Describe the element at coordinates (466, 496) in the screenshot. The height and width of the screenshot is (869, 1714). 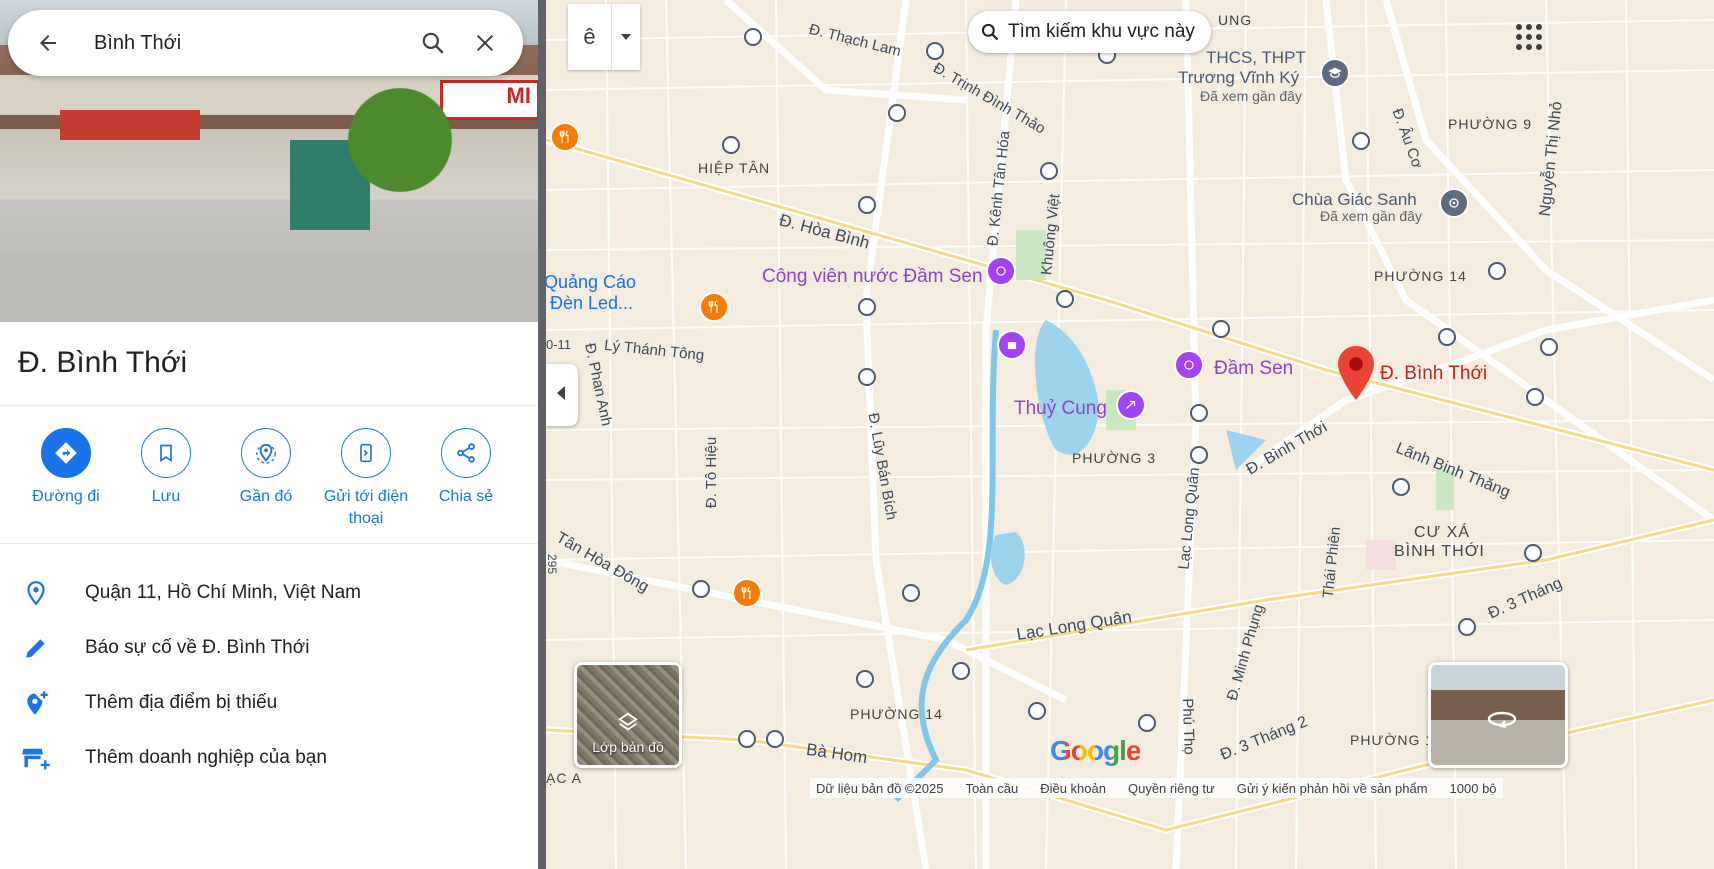
I see `share-label: Chia sẻ` at that location.